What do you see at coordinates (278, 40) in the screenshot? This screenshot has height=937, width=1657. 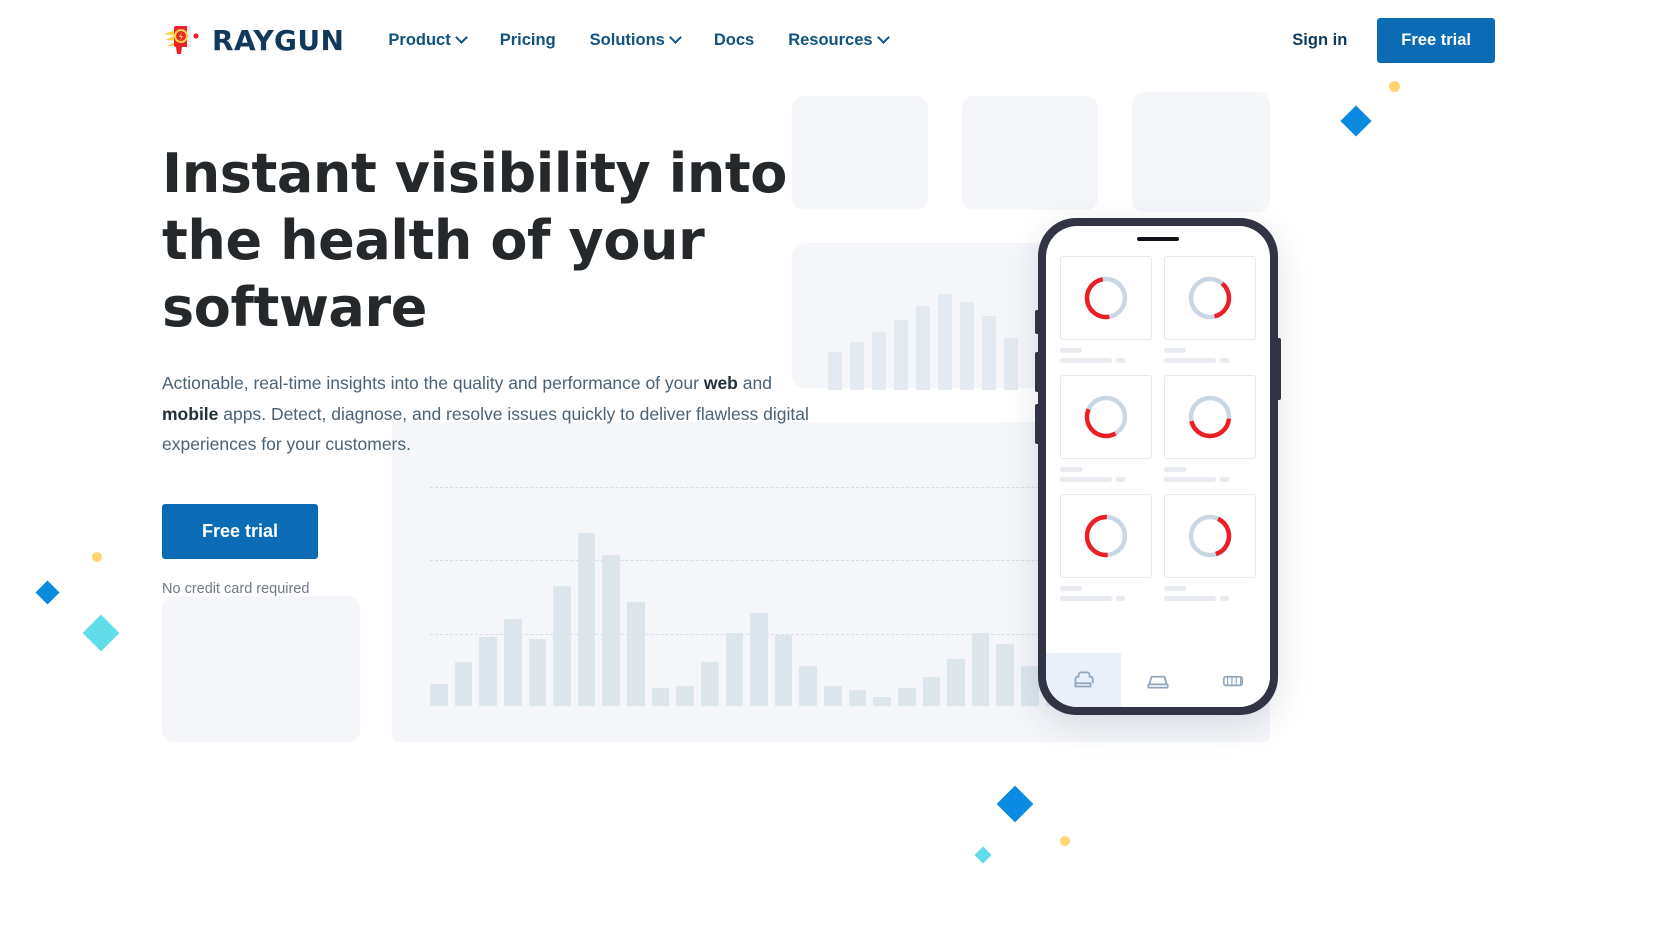 I see `brand-name: RAYGUN` at bounding box center [278, 40].